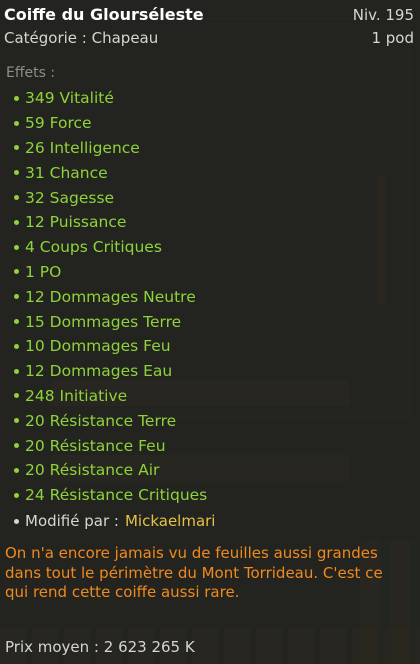 This screenshot has width=420, height=664. I want to click on effect-text: 15 Dommages Terre, so click(103, 321).